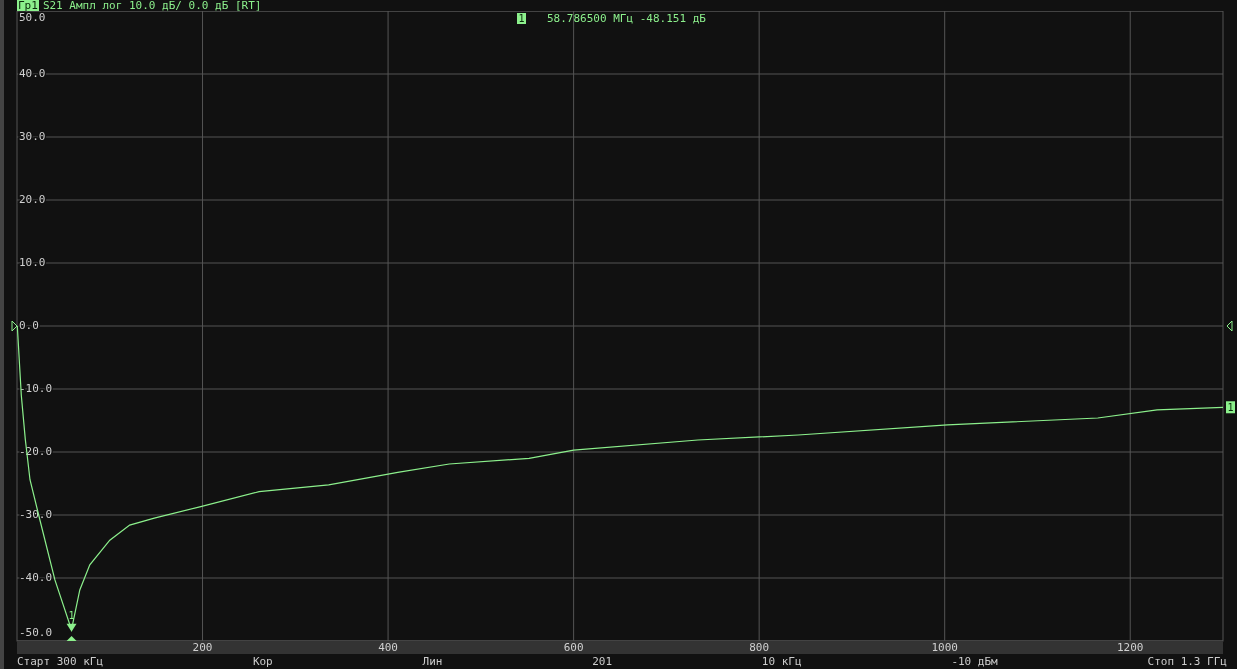 The height and width of the screenshot is (669, 1237). What do you see at coordinates (32, 199) in the screenshot?
I see `y-tick-label: 20.0` at bounding box center [32, 199].